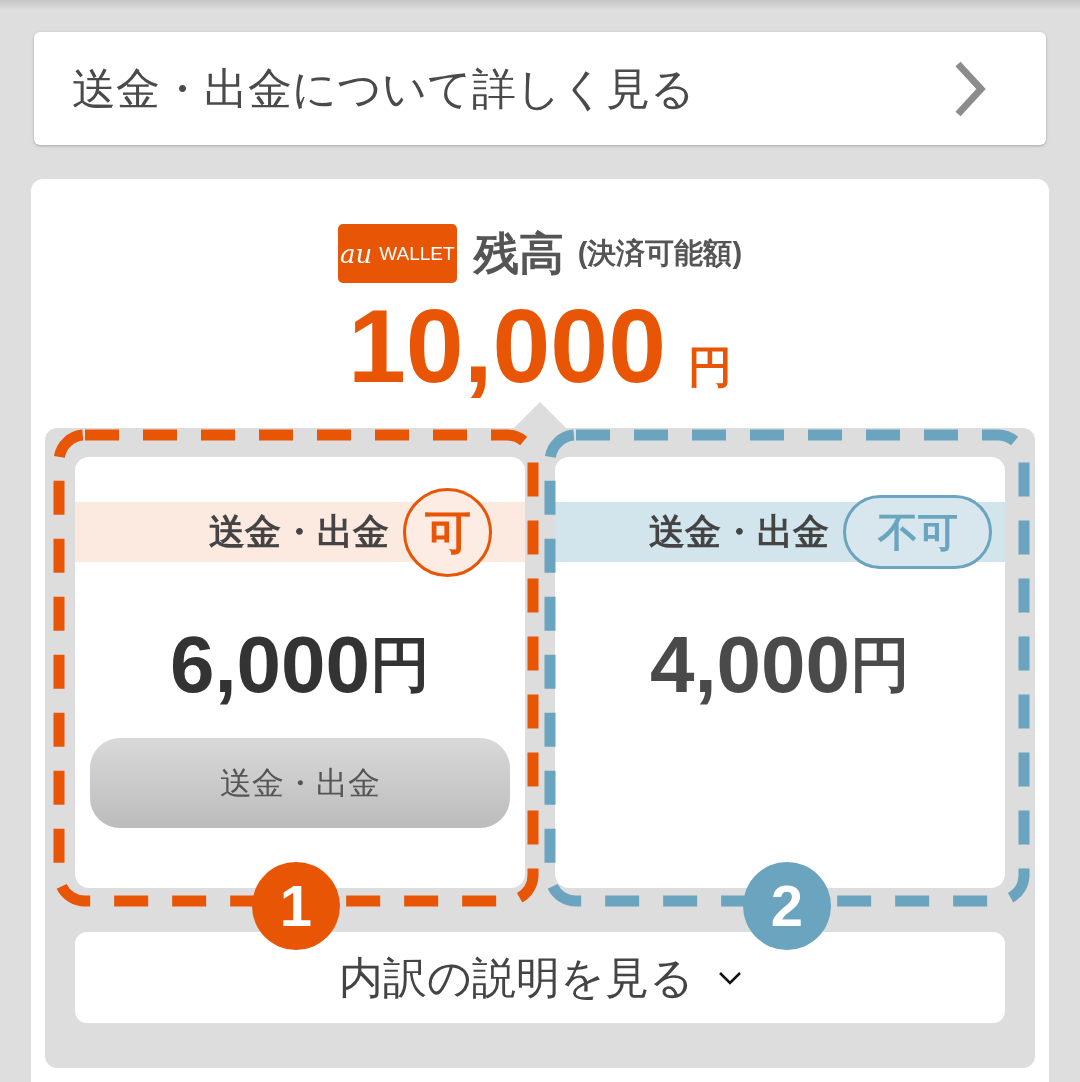 The width and height of the screenshot is (1080, 1082). Describe the element at coordinates (710, 367) in the screenshot. I see `currency-unit: 円` at that location.